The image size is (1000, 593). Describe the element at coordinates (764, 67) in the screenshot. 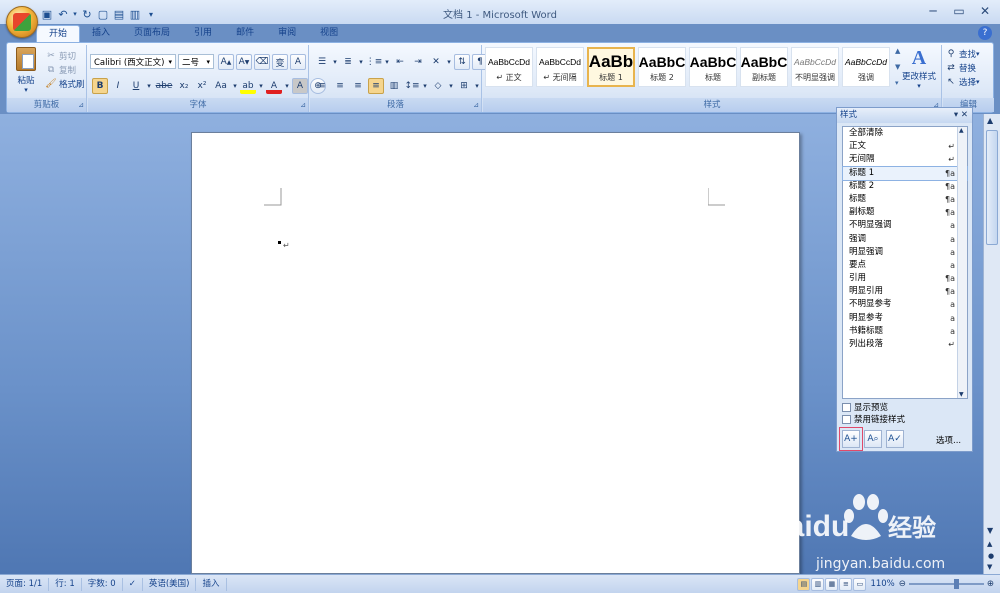

I see `style-subtitle: AaBbC 副标题` at that location.